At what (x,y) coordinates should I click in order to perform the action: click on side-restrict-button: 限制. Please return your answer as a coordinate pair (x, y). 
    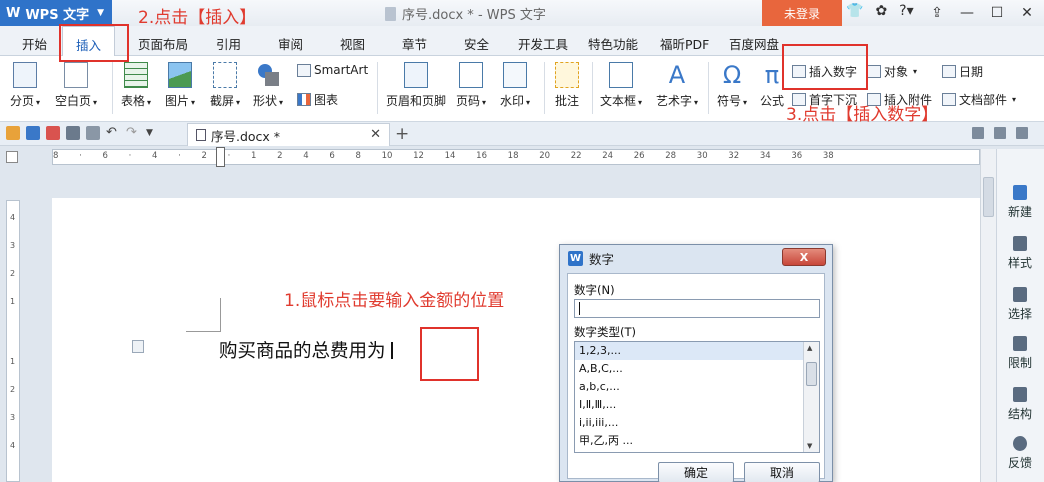
    Looking at the image, I should click on (1020, 353).